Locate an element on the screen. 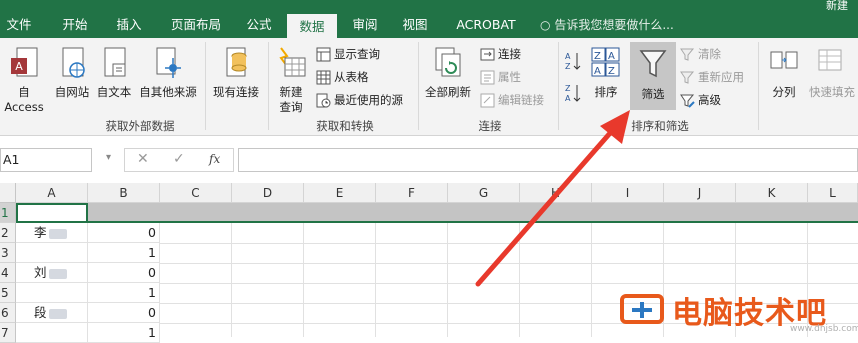  watermark-site: www.dnjsb.com is located at coordinates (824, 329).